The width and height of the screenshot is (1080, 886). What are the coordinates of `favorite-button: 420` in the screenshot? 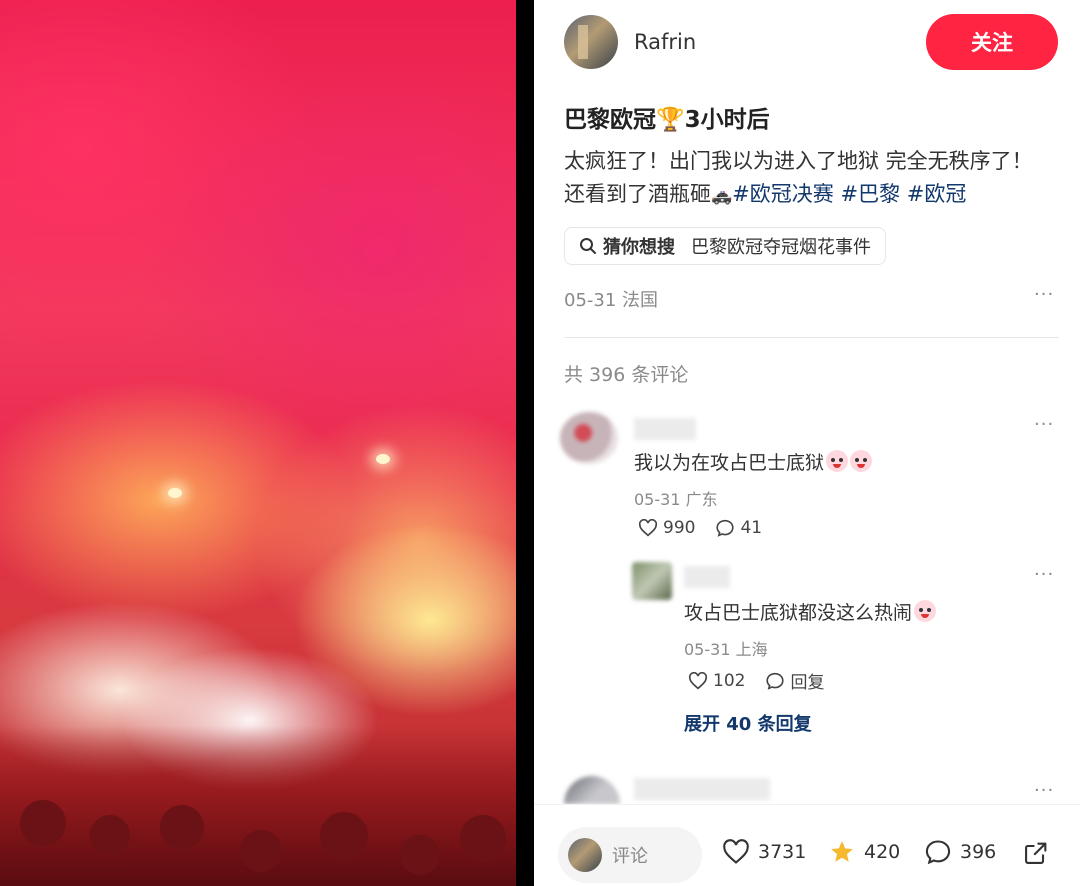 It's located at (864, 852).